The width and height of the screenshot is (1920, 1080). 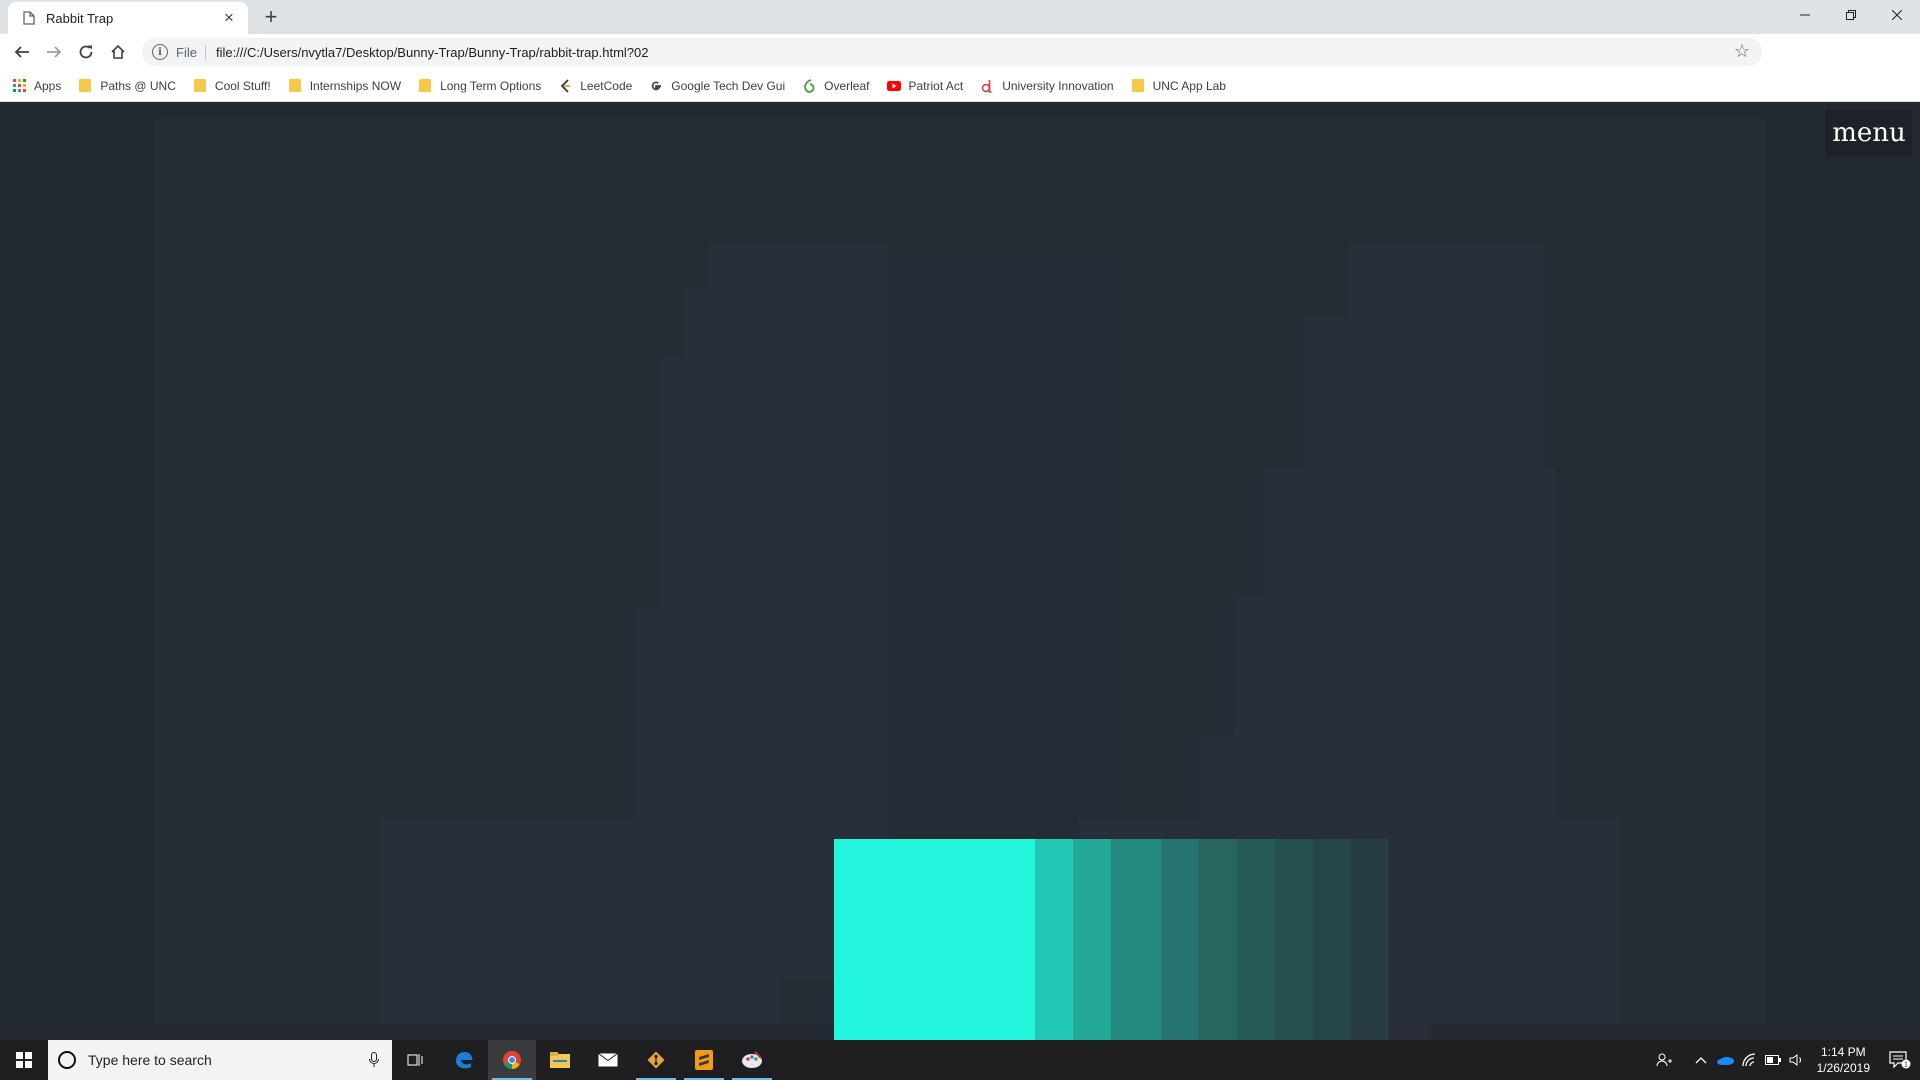 I want to click on tab-title: Rabbit Trap, so click(x=80, y=18).